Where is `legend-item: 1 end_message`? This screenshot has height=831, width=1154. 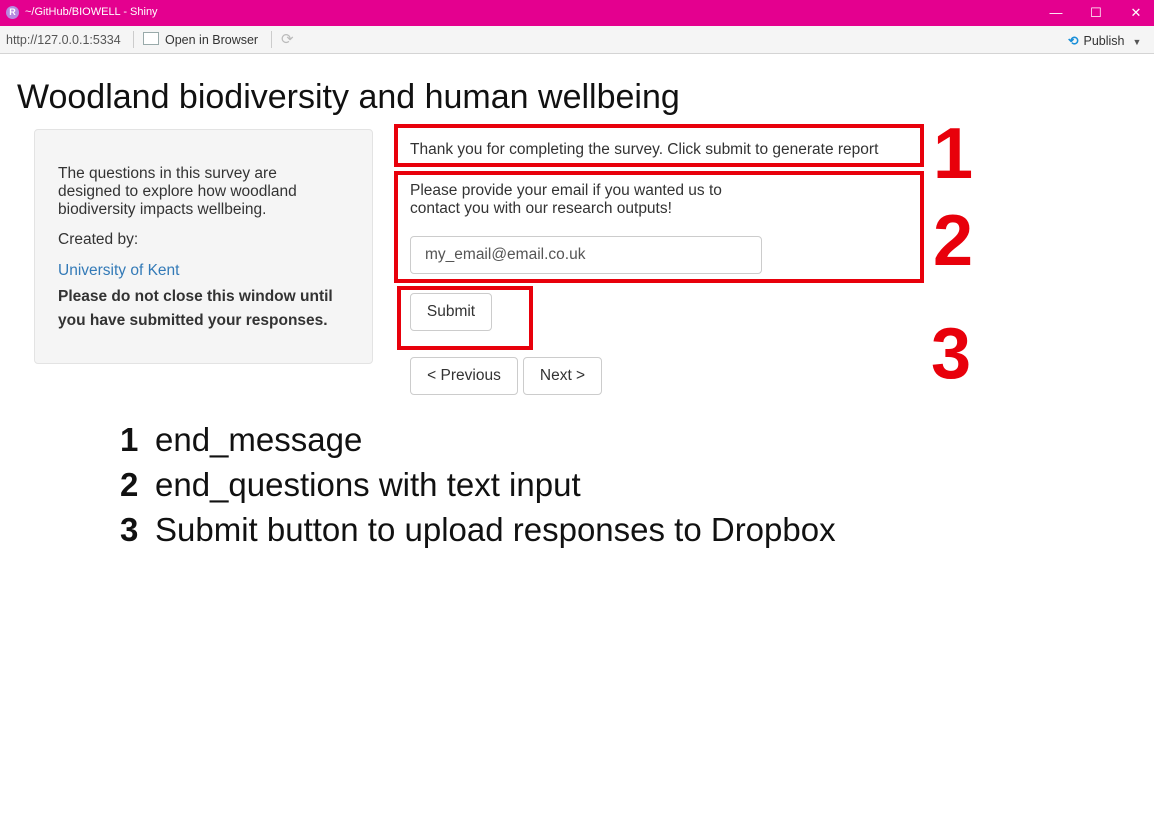 legend-item: 1 end_message is located at coordinates (478, 439).